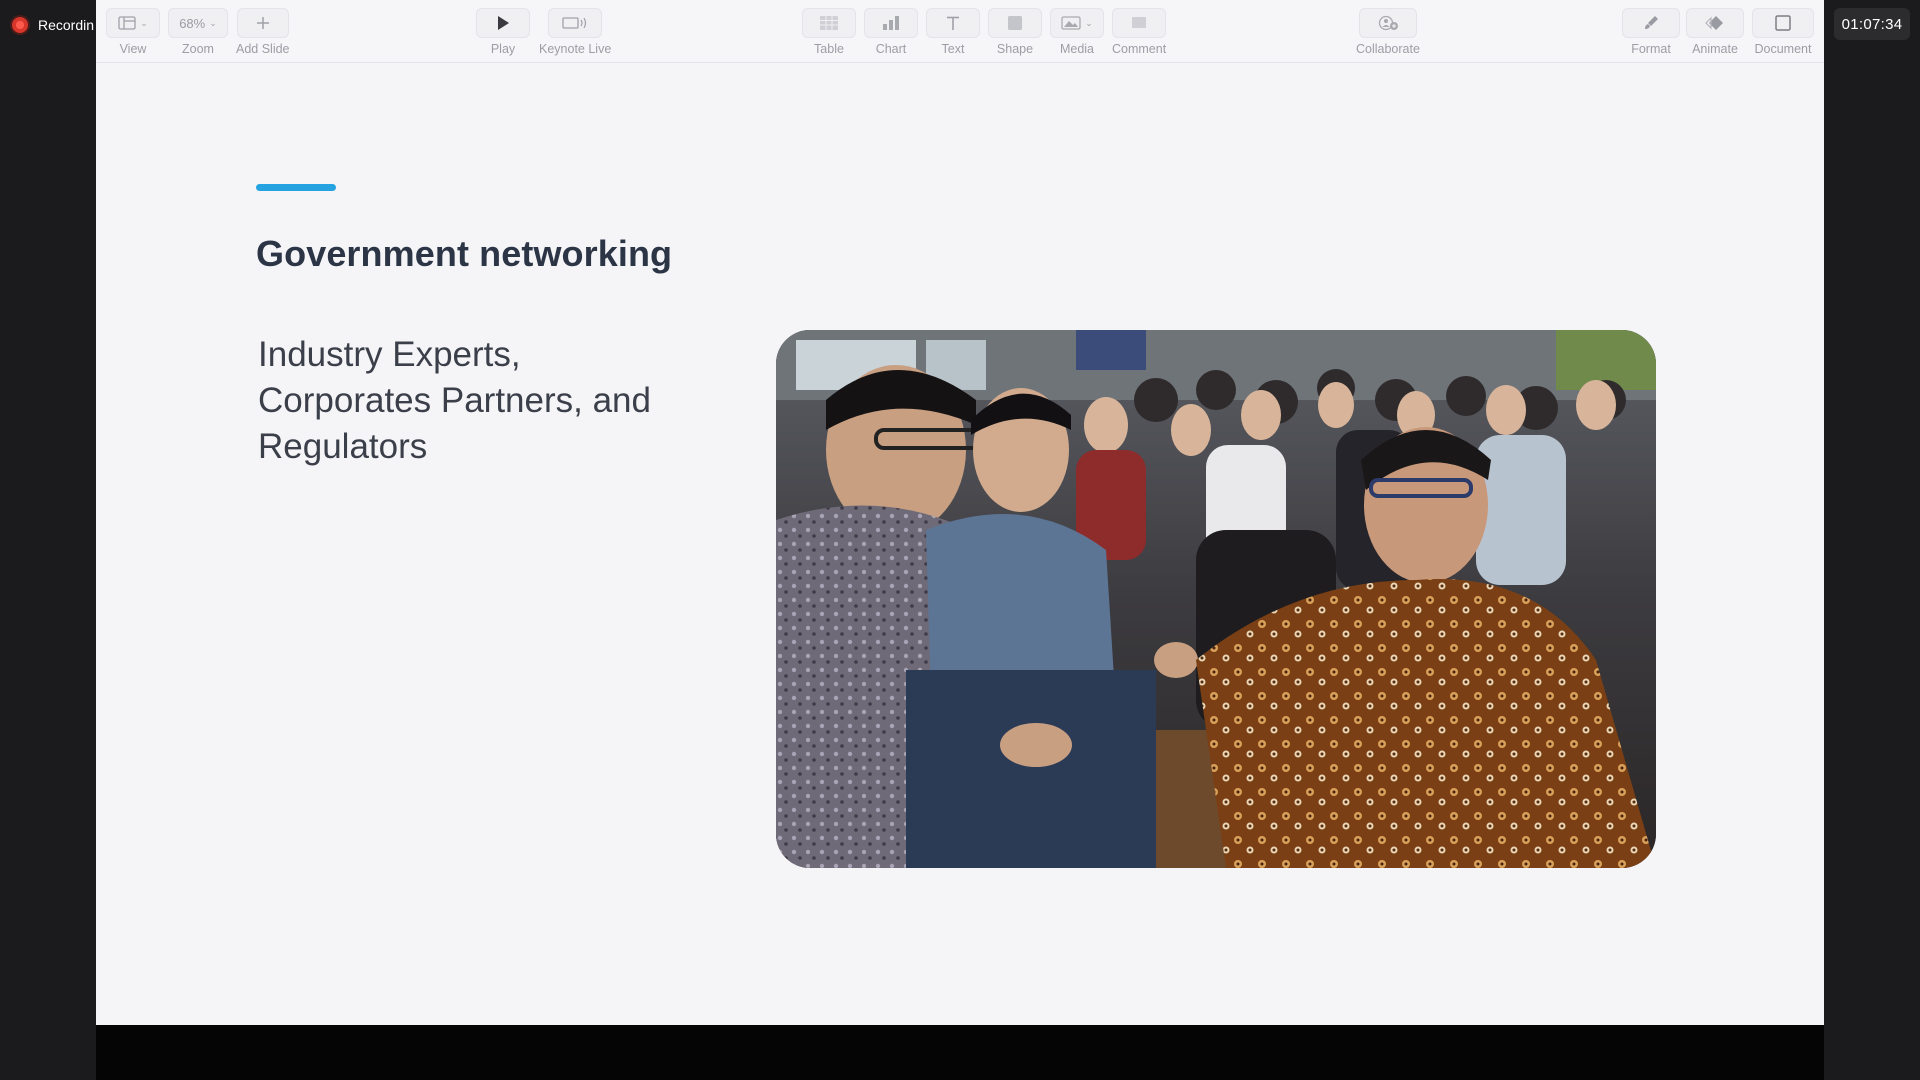  What do you see at coordinates (389, 354) in the screenshot?
I see `body-line: Industry Experts,` at bounding box center [389, 354].